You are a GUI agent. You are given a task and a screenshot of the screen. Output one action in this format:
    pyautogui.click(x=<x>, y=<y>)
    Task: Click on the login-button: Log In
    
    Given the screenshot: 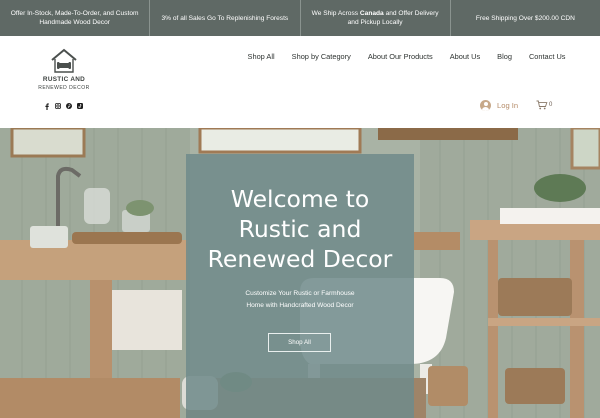 What is the action you would take?
    pyautogui.click(x=499, y=105)
    